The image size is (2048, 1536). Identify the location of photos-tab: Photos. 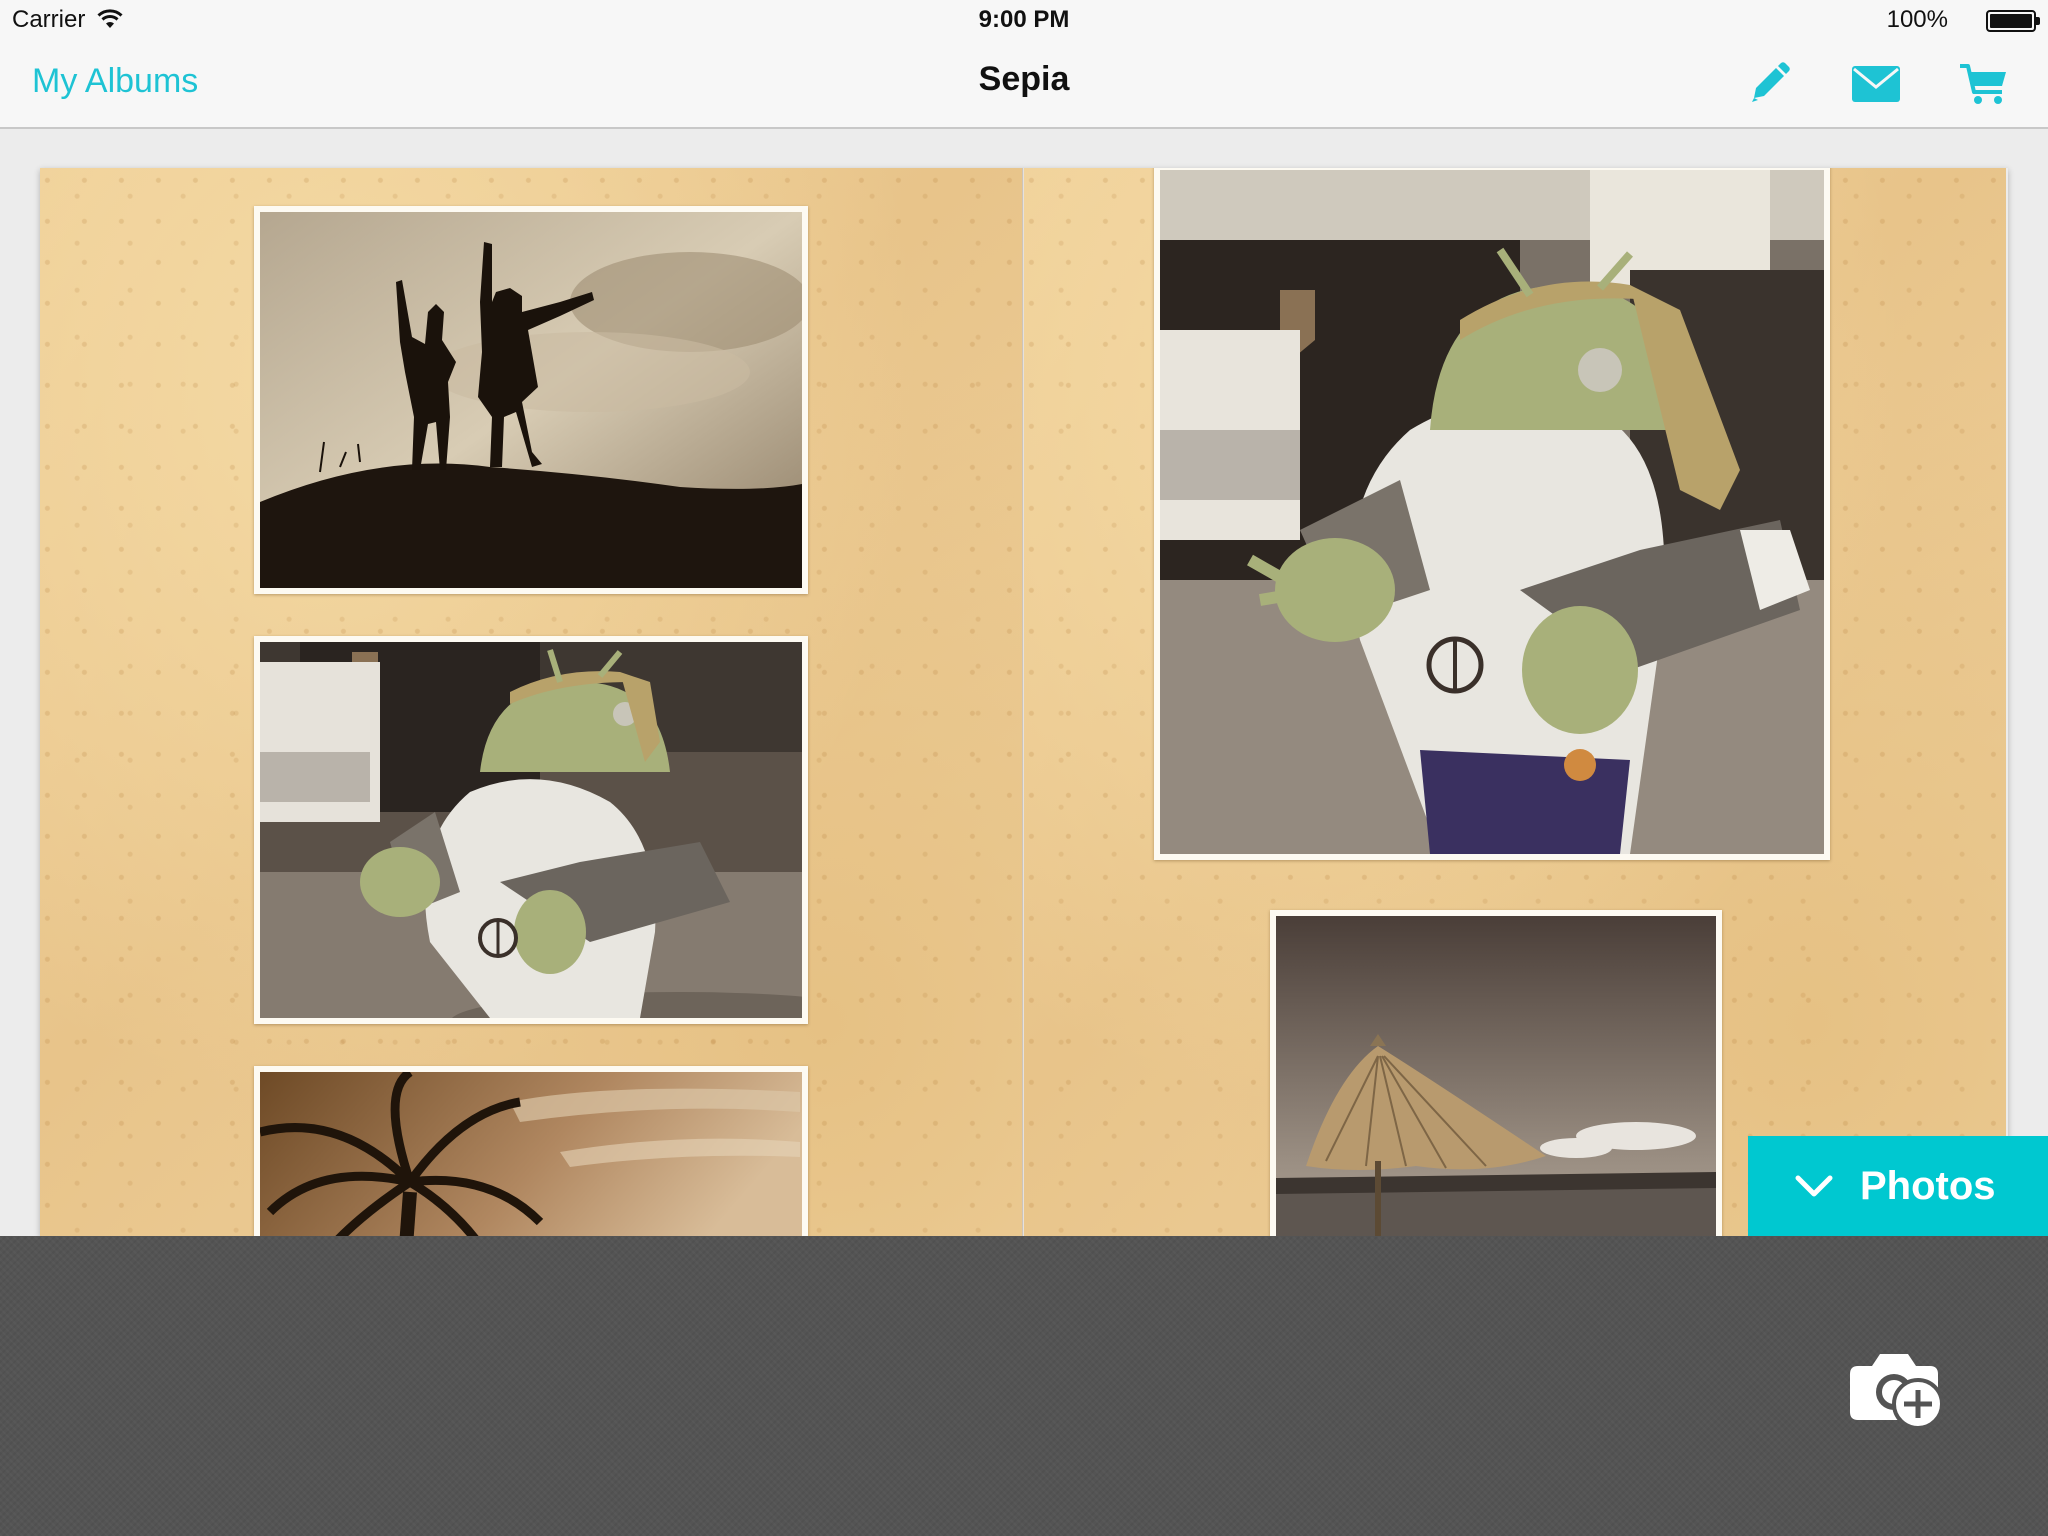
(1898, 1186).